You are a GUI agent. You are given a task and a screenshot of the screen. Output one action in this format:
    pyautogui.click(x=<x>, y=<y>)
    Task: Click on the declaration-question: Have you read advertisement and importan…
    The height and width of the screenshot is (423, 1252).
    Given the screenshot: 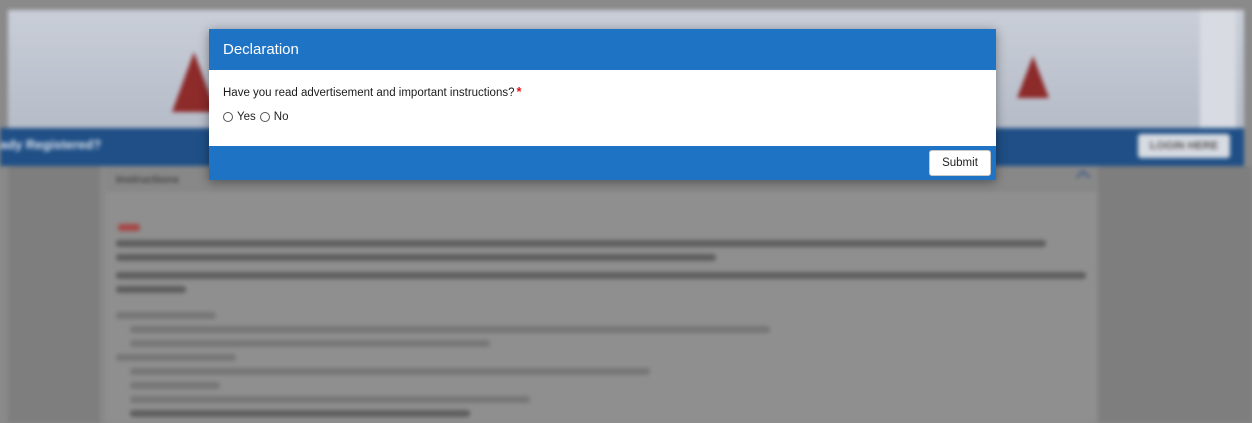 What is the action you would take?
    pyautogui.click(x=372, y=91)
    